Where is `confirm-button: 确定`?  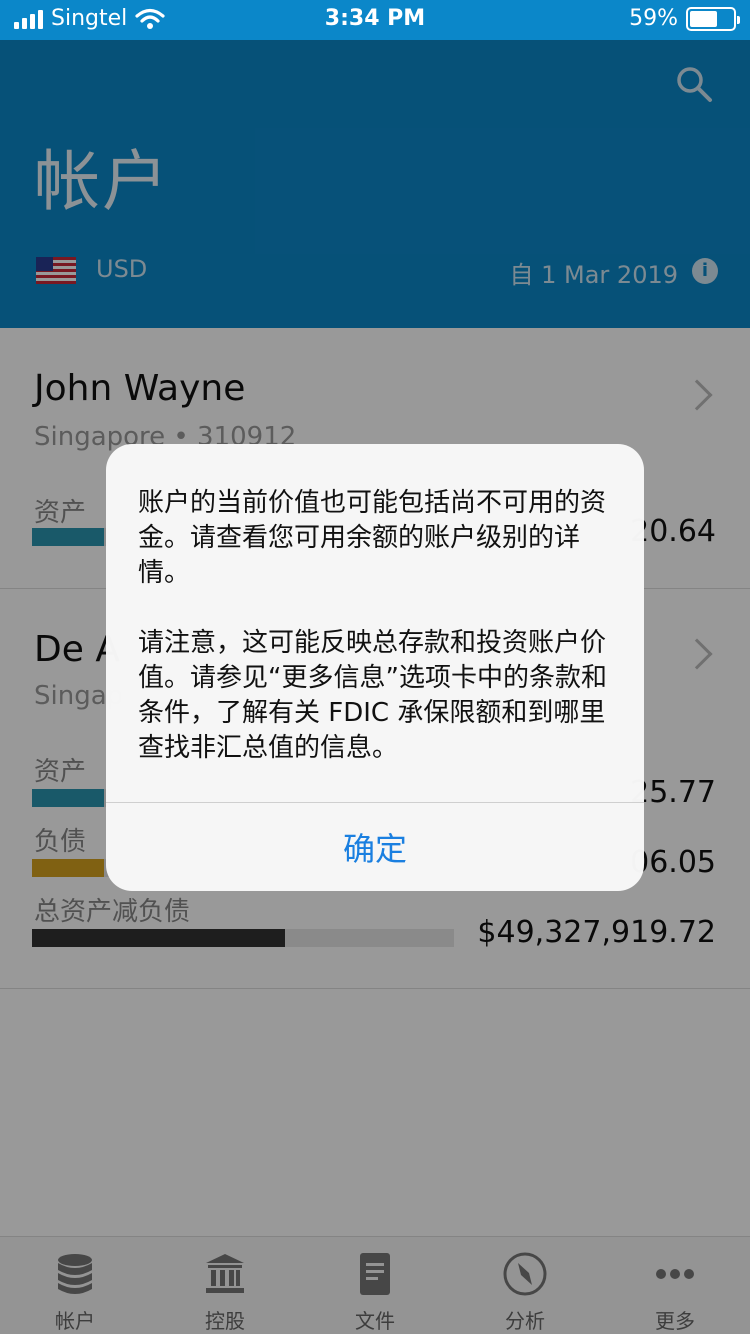 confirm-button: 确定 is located at coordinates (375, 847).